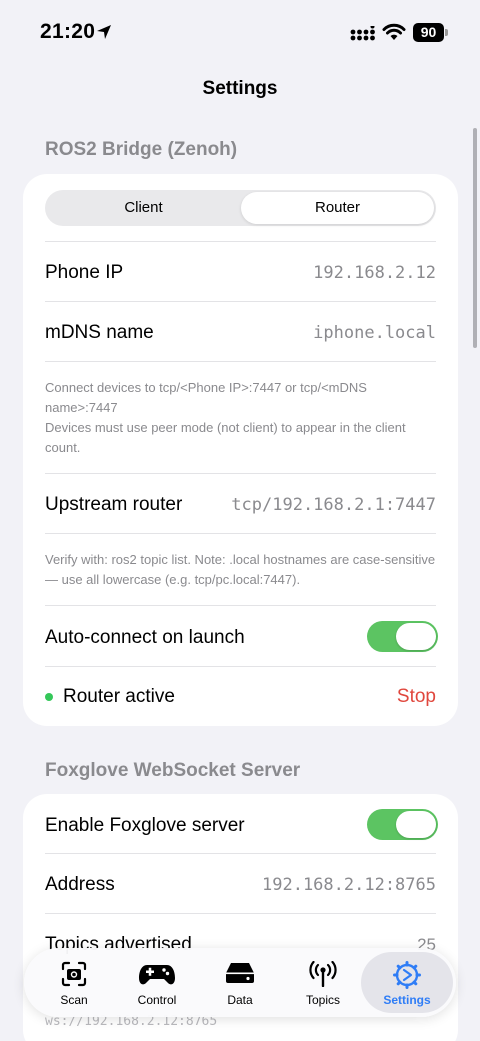 This screenshot has height=1041, width=480. Describe the element at coordinates (251, 638) in the screenshot. I see `autoconnect-row: Auto-connect on launch` at that location.